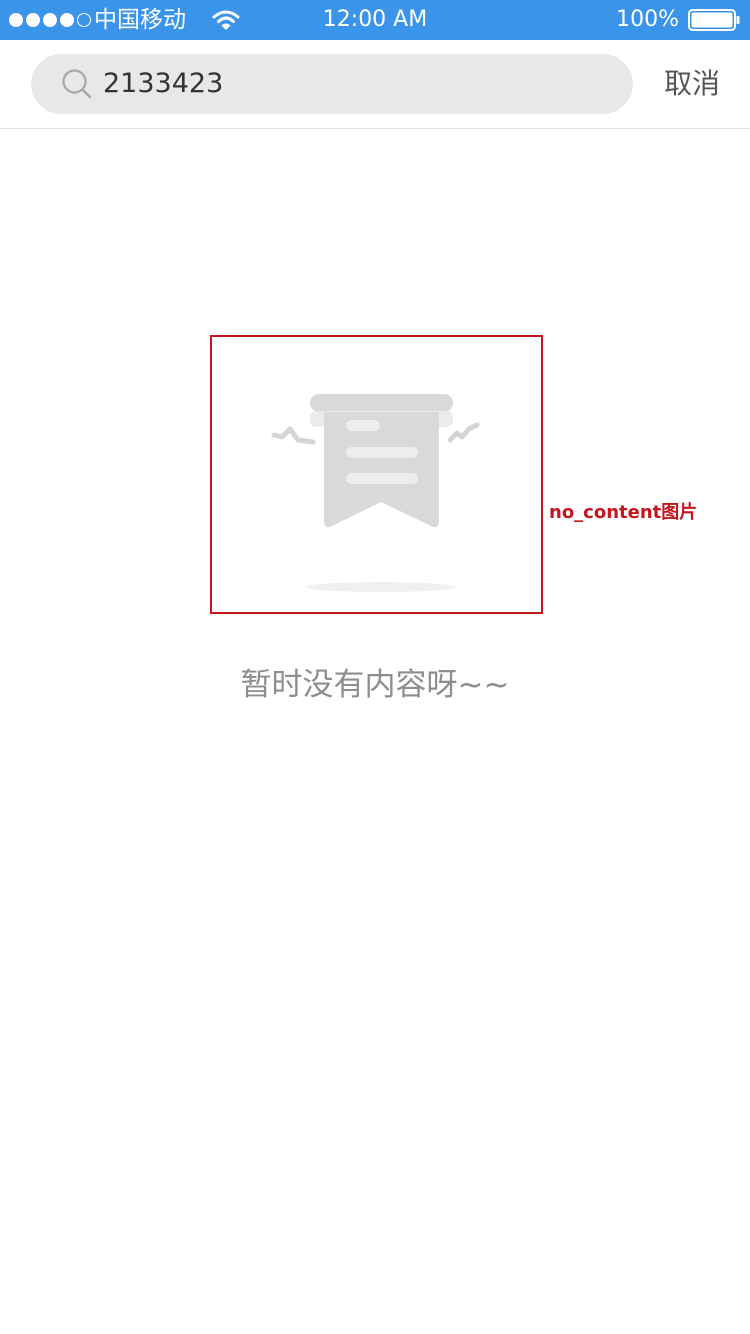 This screenshot has width=750, height=1334. Describe the element at coordinates (353, 84) in the screenshot. I see `search-input` at that location.